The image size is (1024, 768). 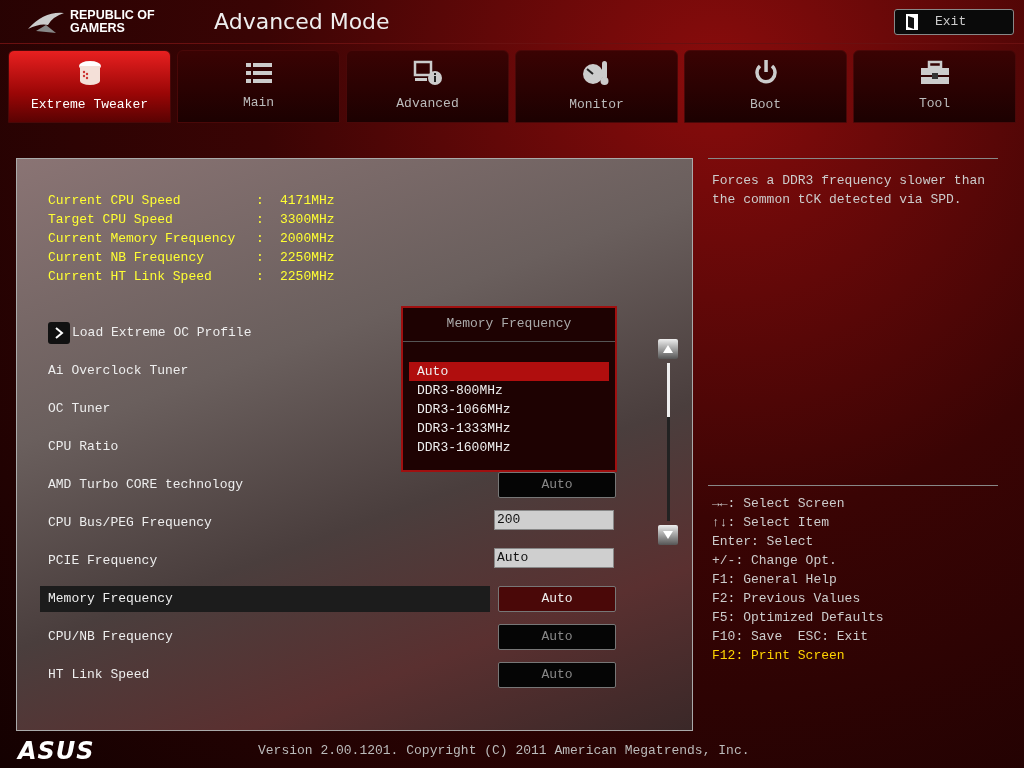 I want to click on info-value: 3300MHz, so click(x=307, y=220).